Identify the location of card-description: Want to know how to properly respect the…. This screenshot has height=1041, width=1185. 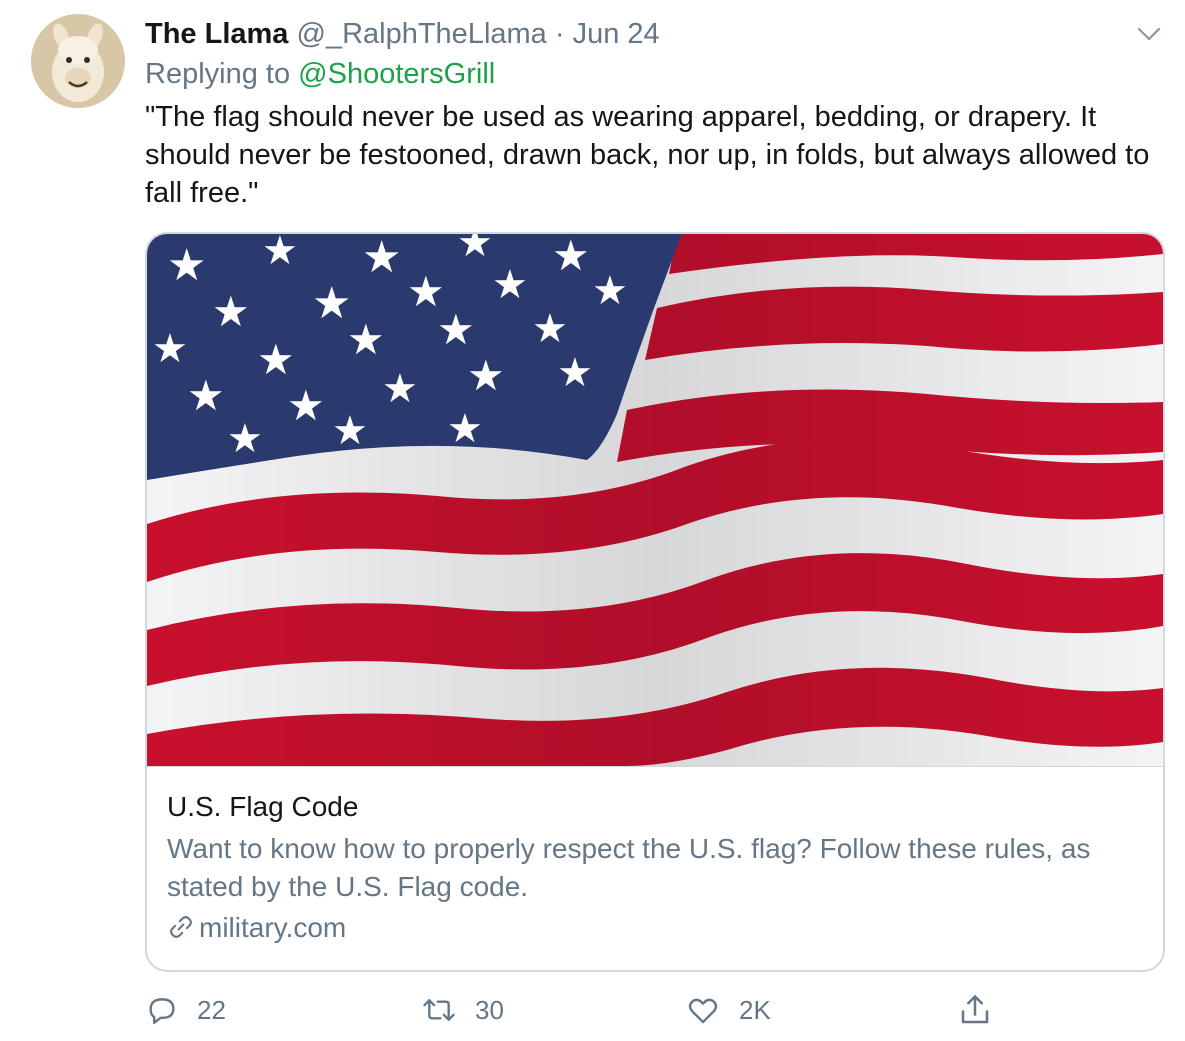
(629, 867).